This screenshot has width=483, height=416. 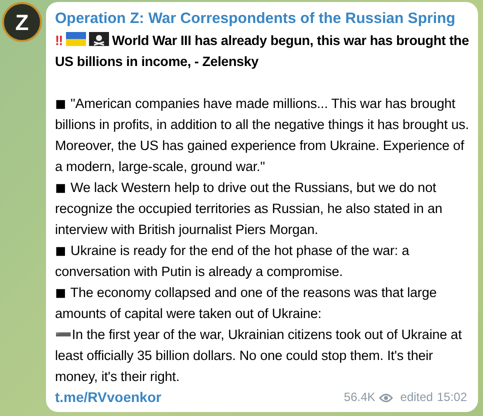 What do you see at coordinates (386, 397) in the screenshot?
I see `eye-icon` at bounding box center [386, 397].